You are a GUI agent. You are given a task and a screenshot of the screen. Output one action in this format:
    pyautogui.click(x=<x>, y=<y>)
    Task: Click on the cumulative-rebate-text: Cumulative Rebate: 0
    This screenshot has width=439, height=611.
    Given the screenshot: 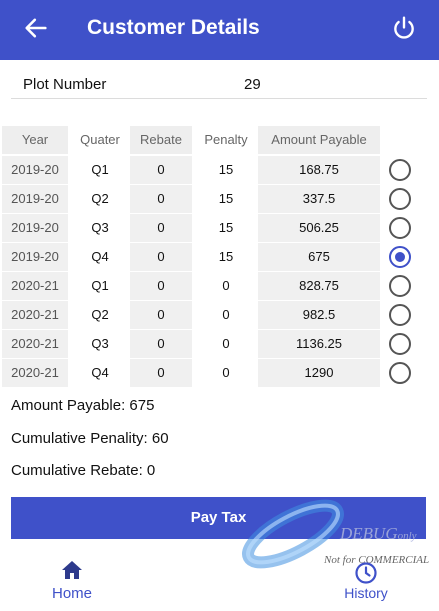 What is the action you would take?
    pyautogui.click(x=83, y=470)
    